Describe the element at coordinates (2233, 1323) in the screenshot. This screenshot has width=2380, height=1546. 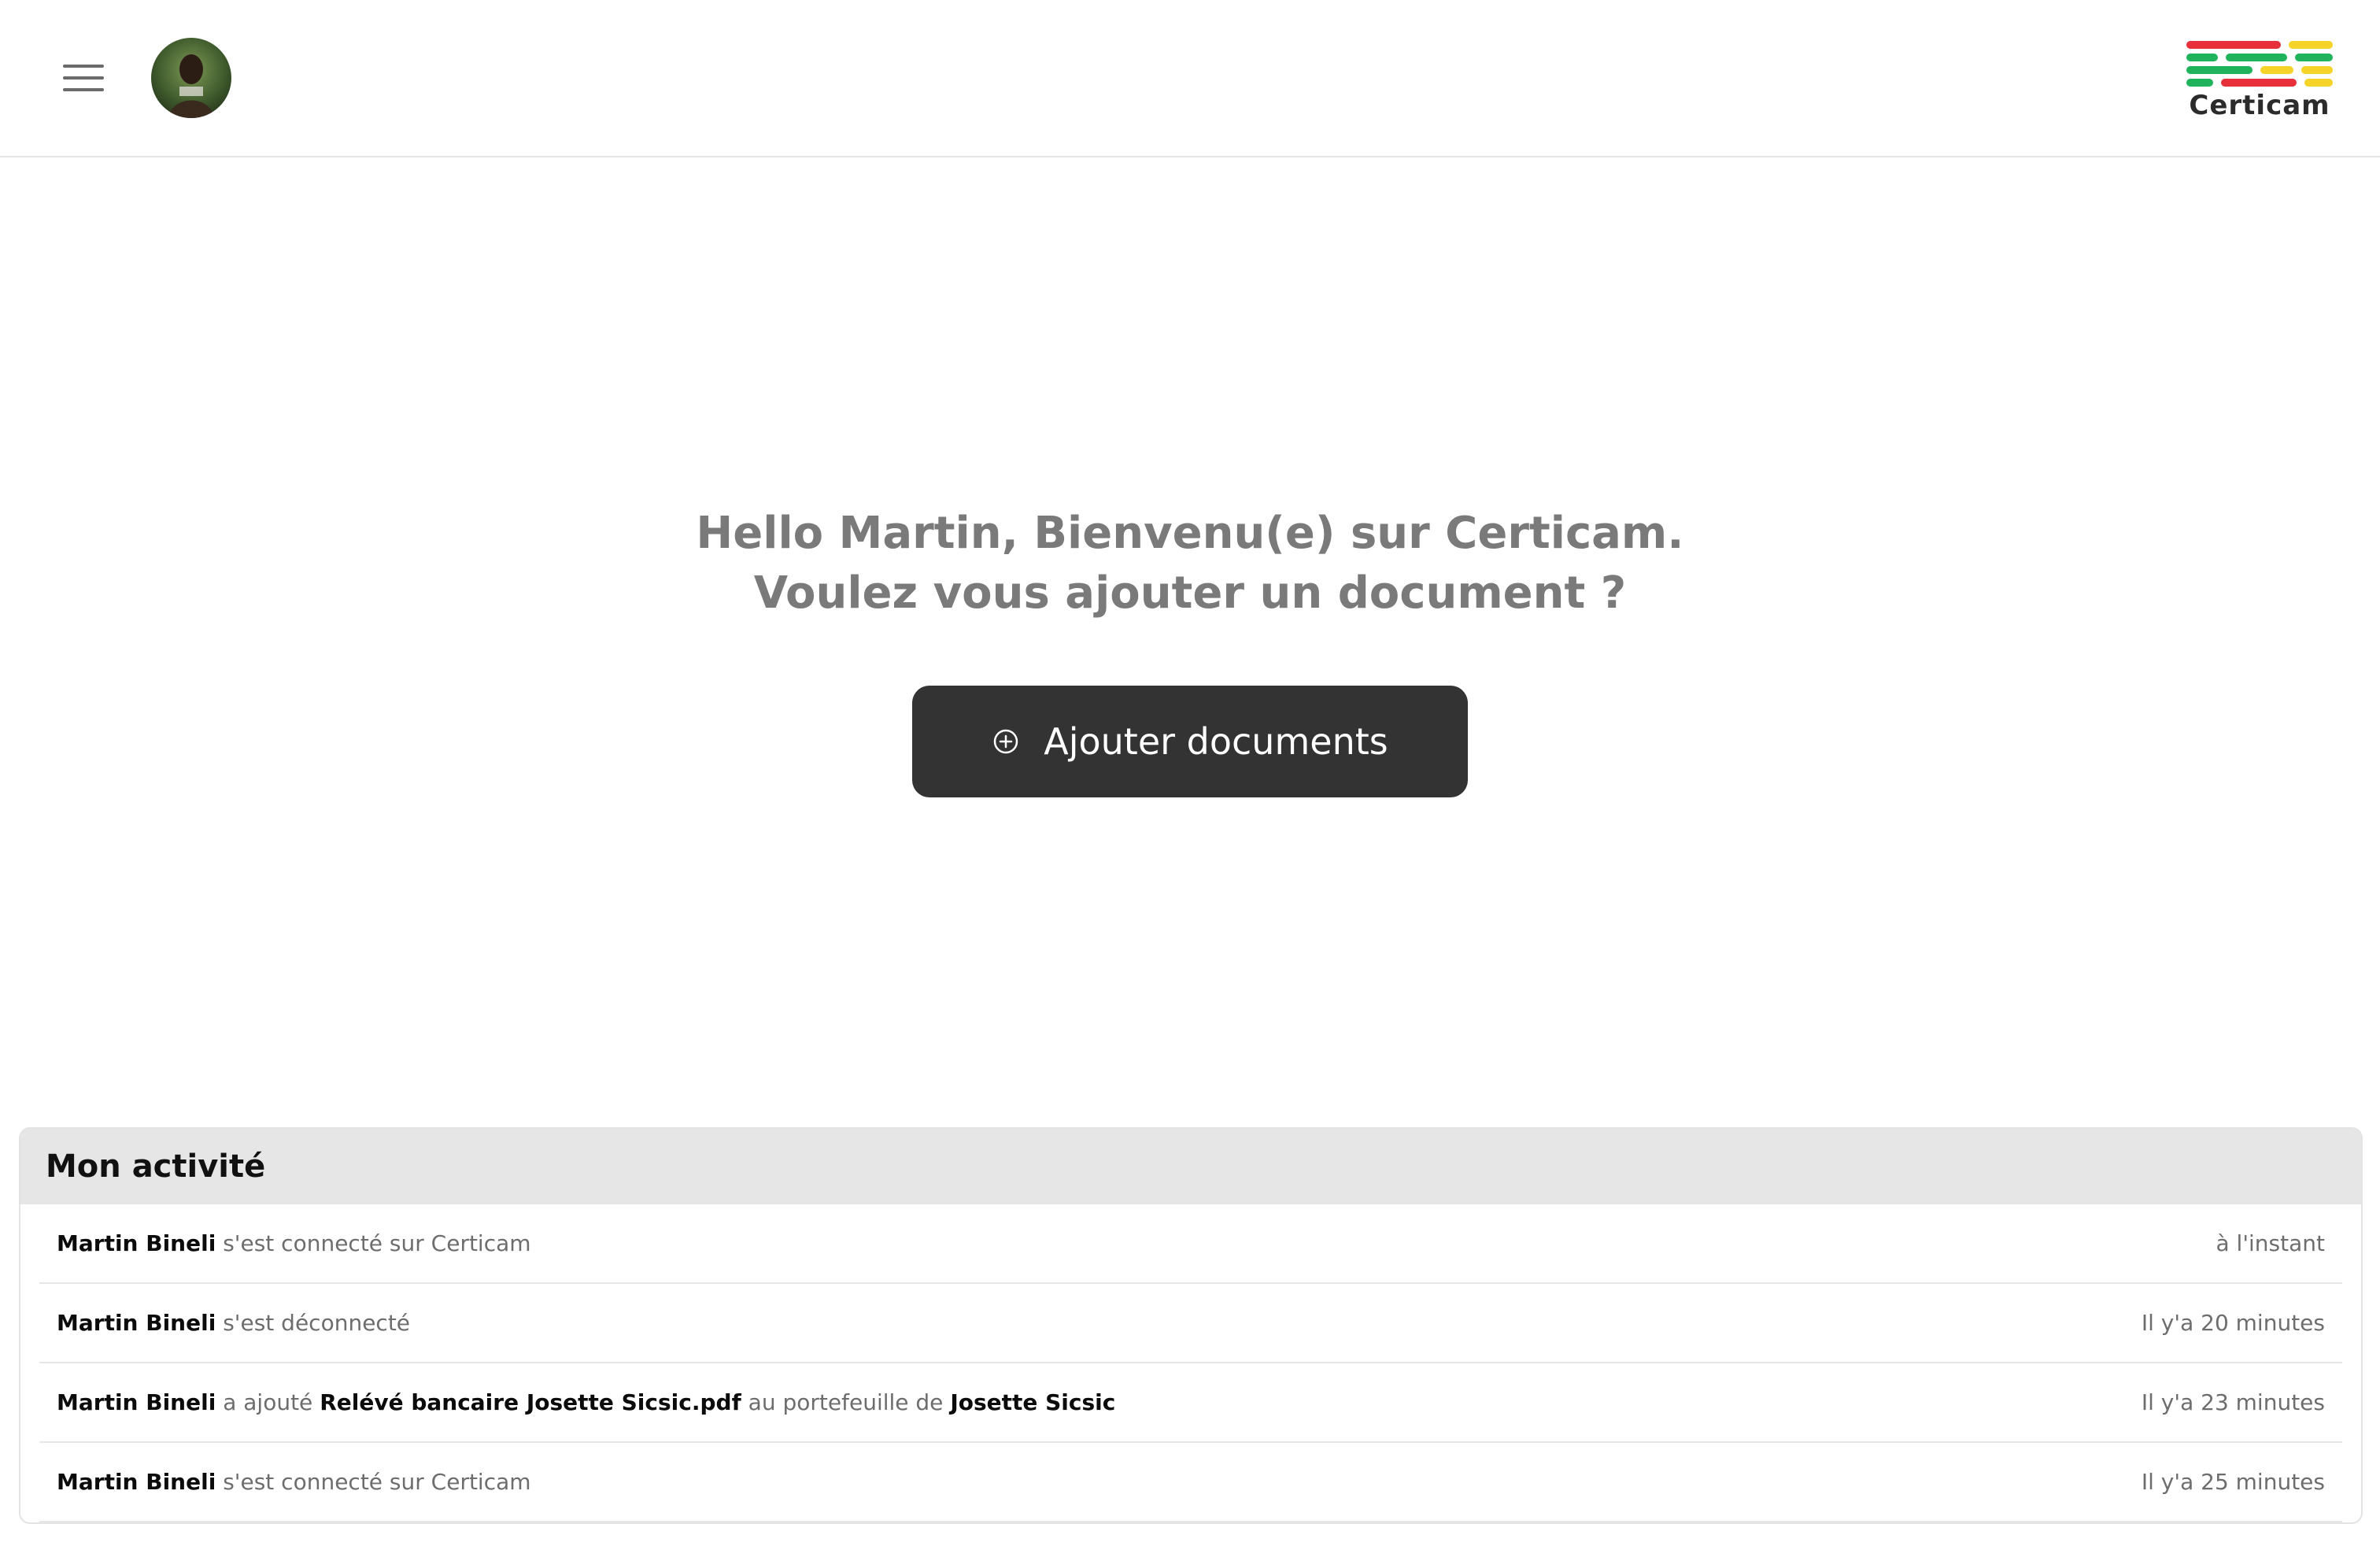
I see `activity-time: Il y'a 20 minutes` at that location.